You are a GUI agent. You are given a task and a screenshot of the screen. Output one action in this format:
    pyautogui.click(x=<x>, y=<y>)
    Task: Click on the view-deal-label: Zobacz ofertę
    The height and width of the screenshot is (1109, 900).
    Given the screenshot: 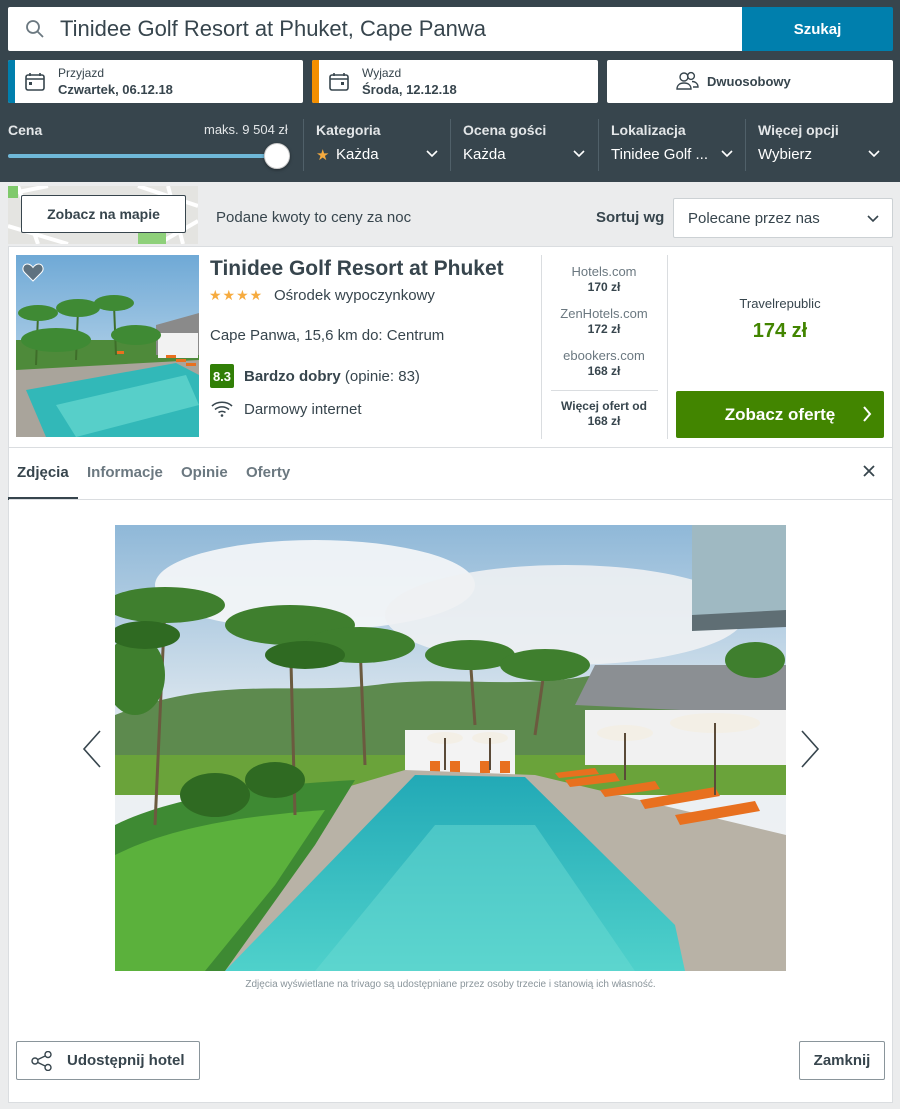 What is the action you would take?
    pyautogui.click(x=780, y=414)
    